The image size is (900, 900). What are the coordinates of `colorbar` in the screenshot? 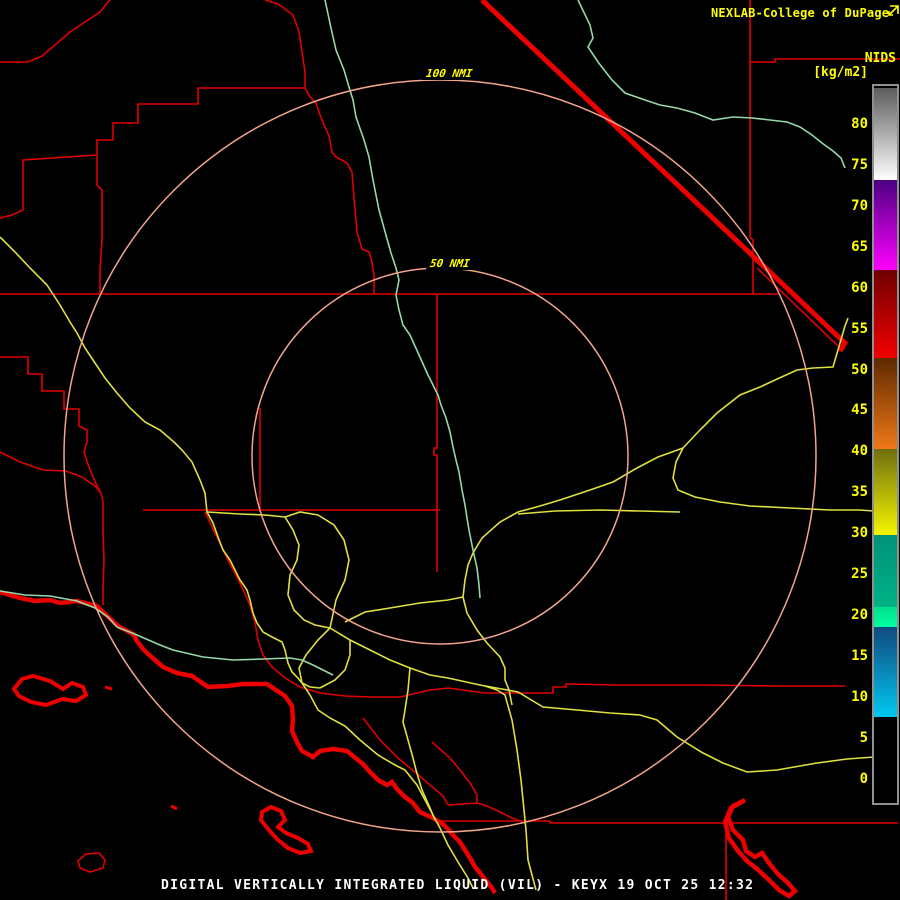 It's located at (885, 444).